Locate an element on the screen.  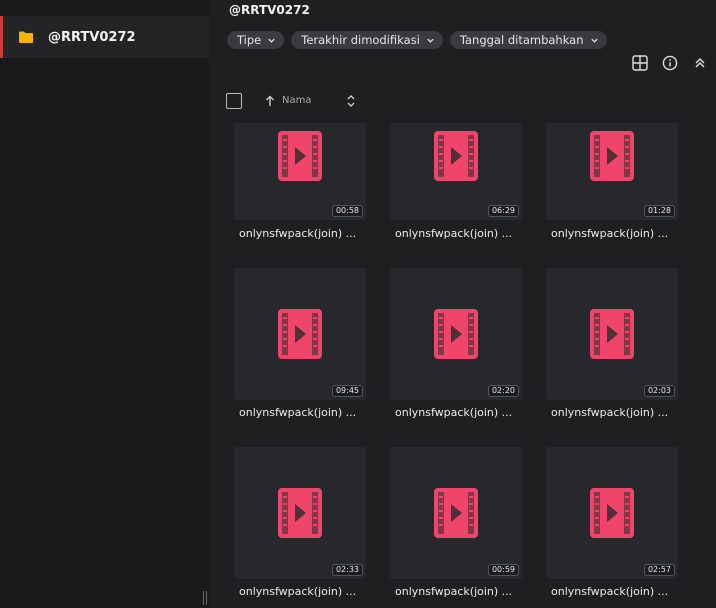
file-thumbnail: 09:45 is located at coordinates (300, 334).